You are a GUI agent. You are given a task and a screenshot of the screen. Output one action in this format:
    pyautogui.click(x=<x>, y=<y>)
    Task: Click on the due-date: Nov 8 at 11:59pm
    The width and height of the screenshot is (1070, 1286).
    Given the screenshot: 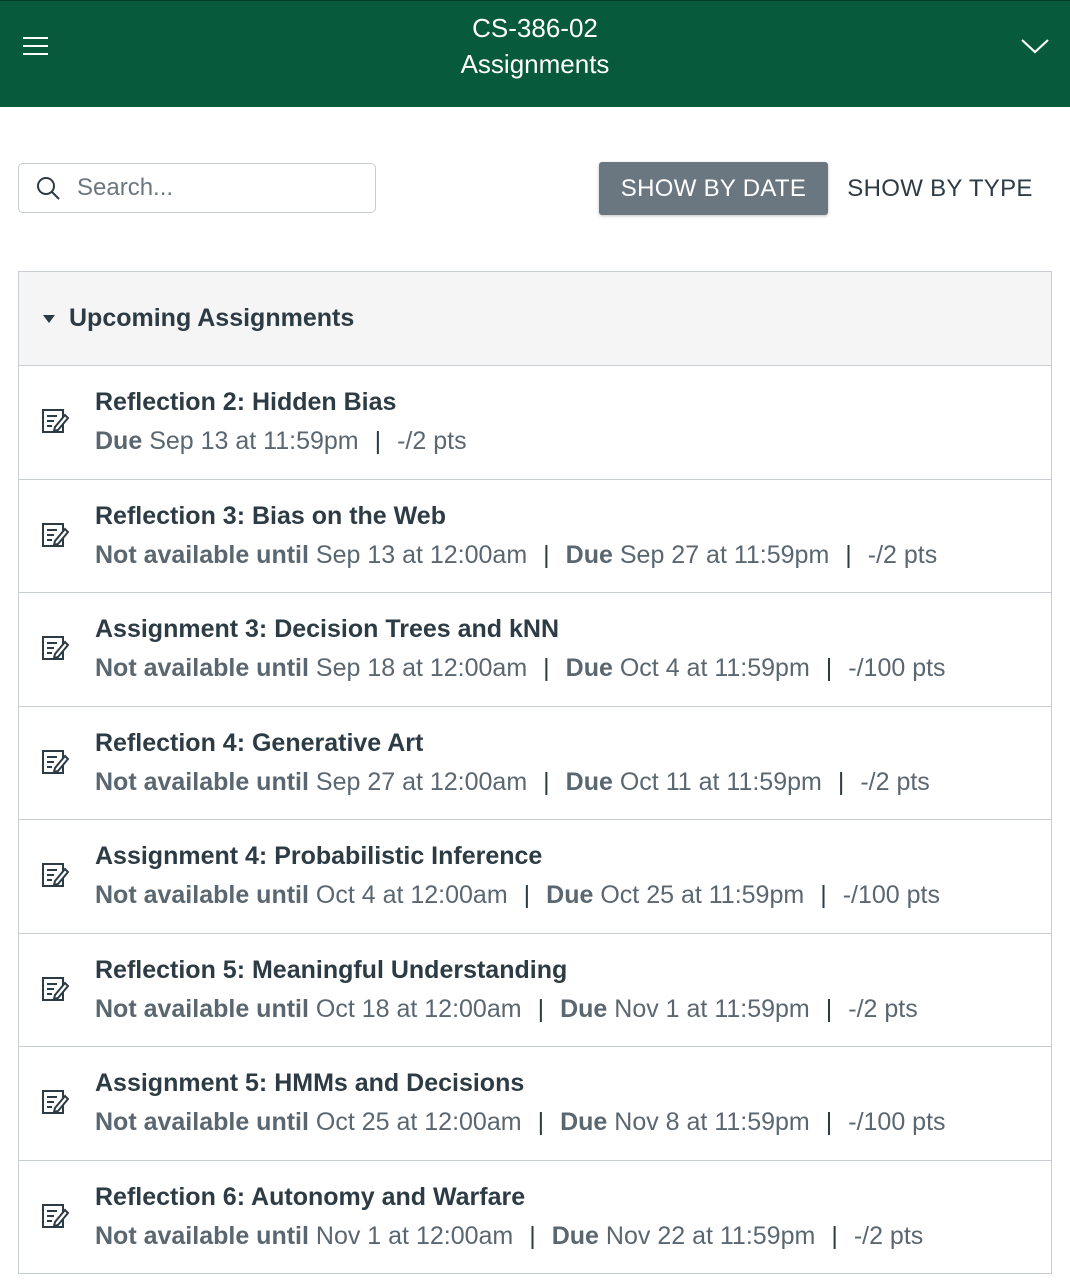 What is the action you would take?
    pyautogui.click(x=712, y=1122)
    